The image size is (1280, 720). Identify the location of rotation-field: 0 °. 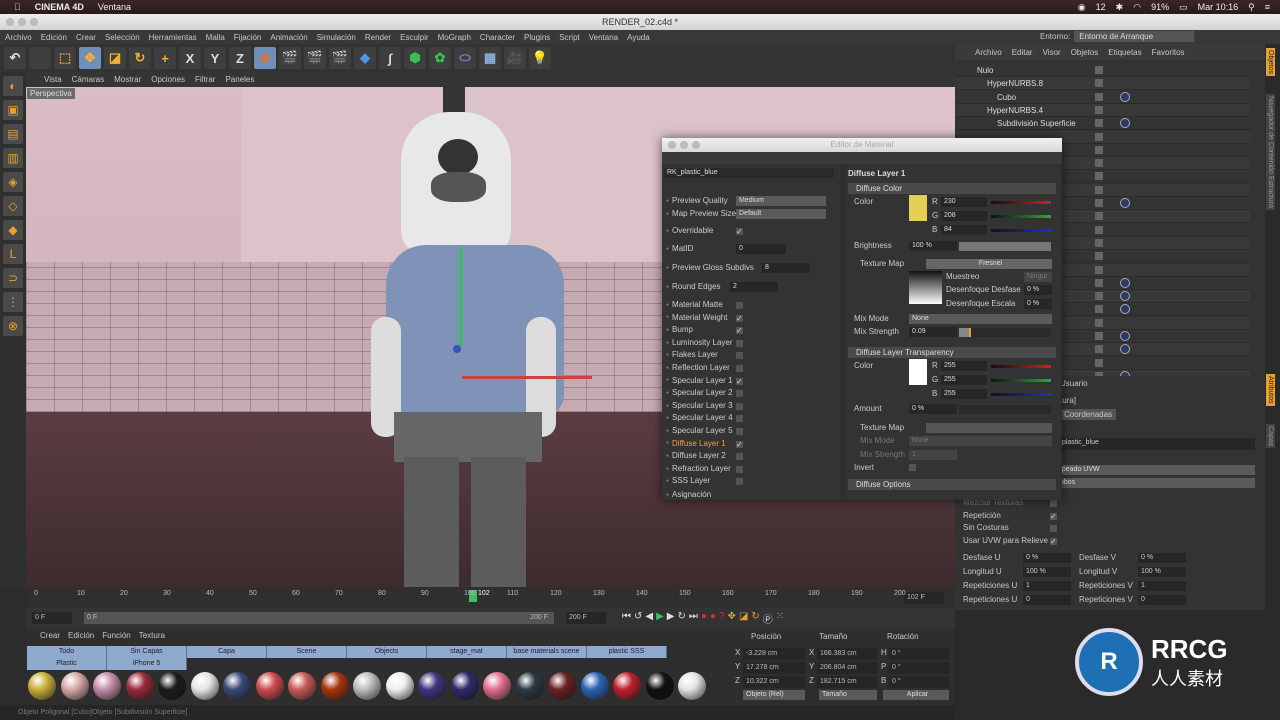
(919, 668).